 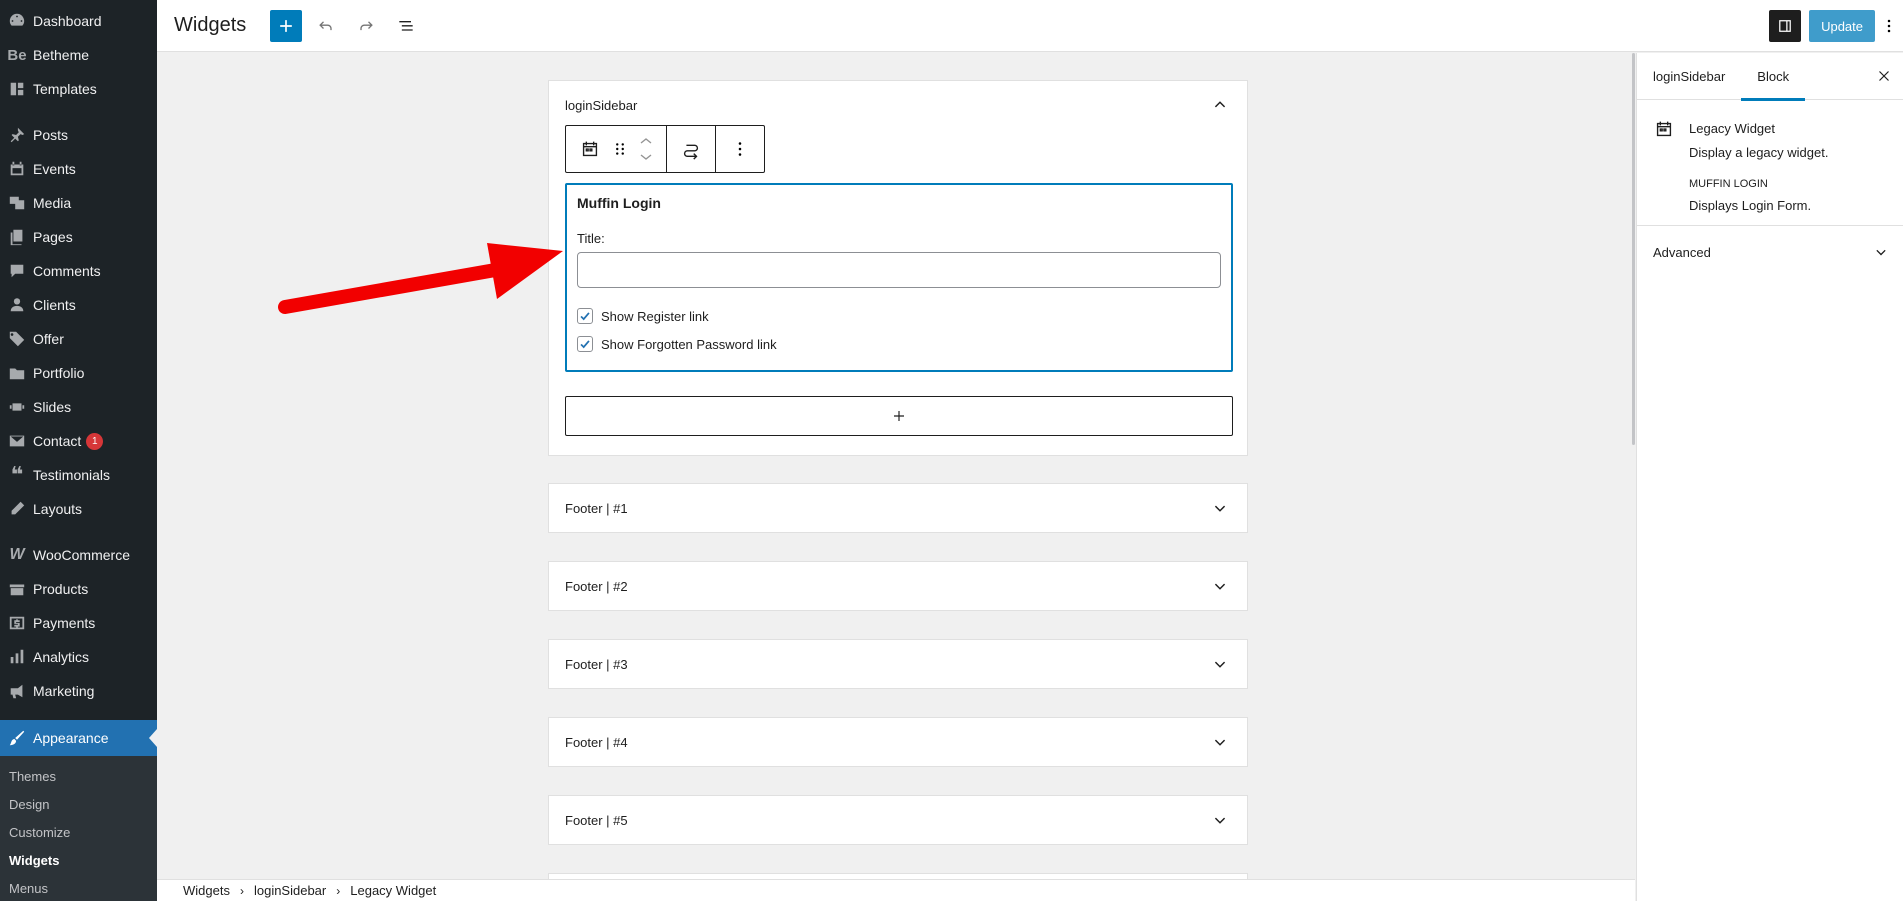 I want to click on quote-icon: ❝, so click(x=17, y=474).